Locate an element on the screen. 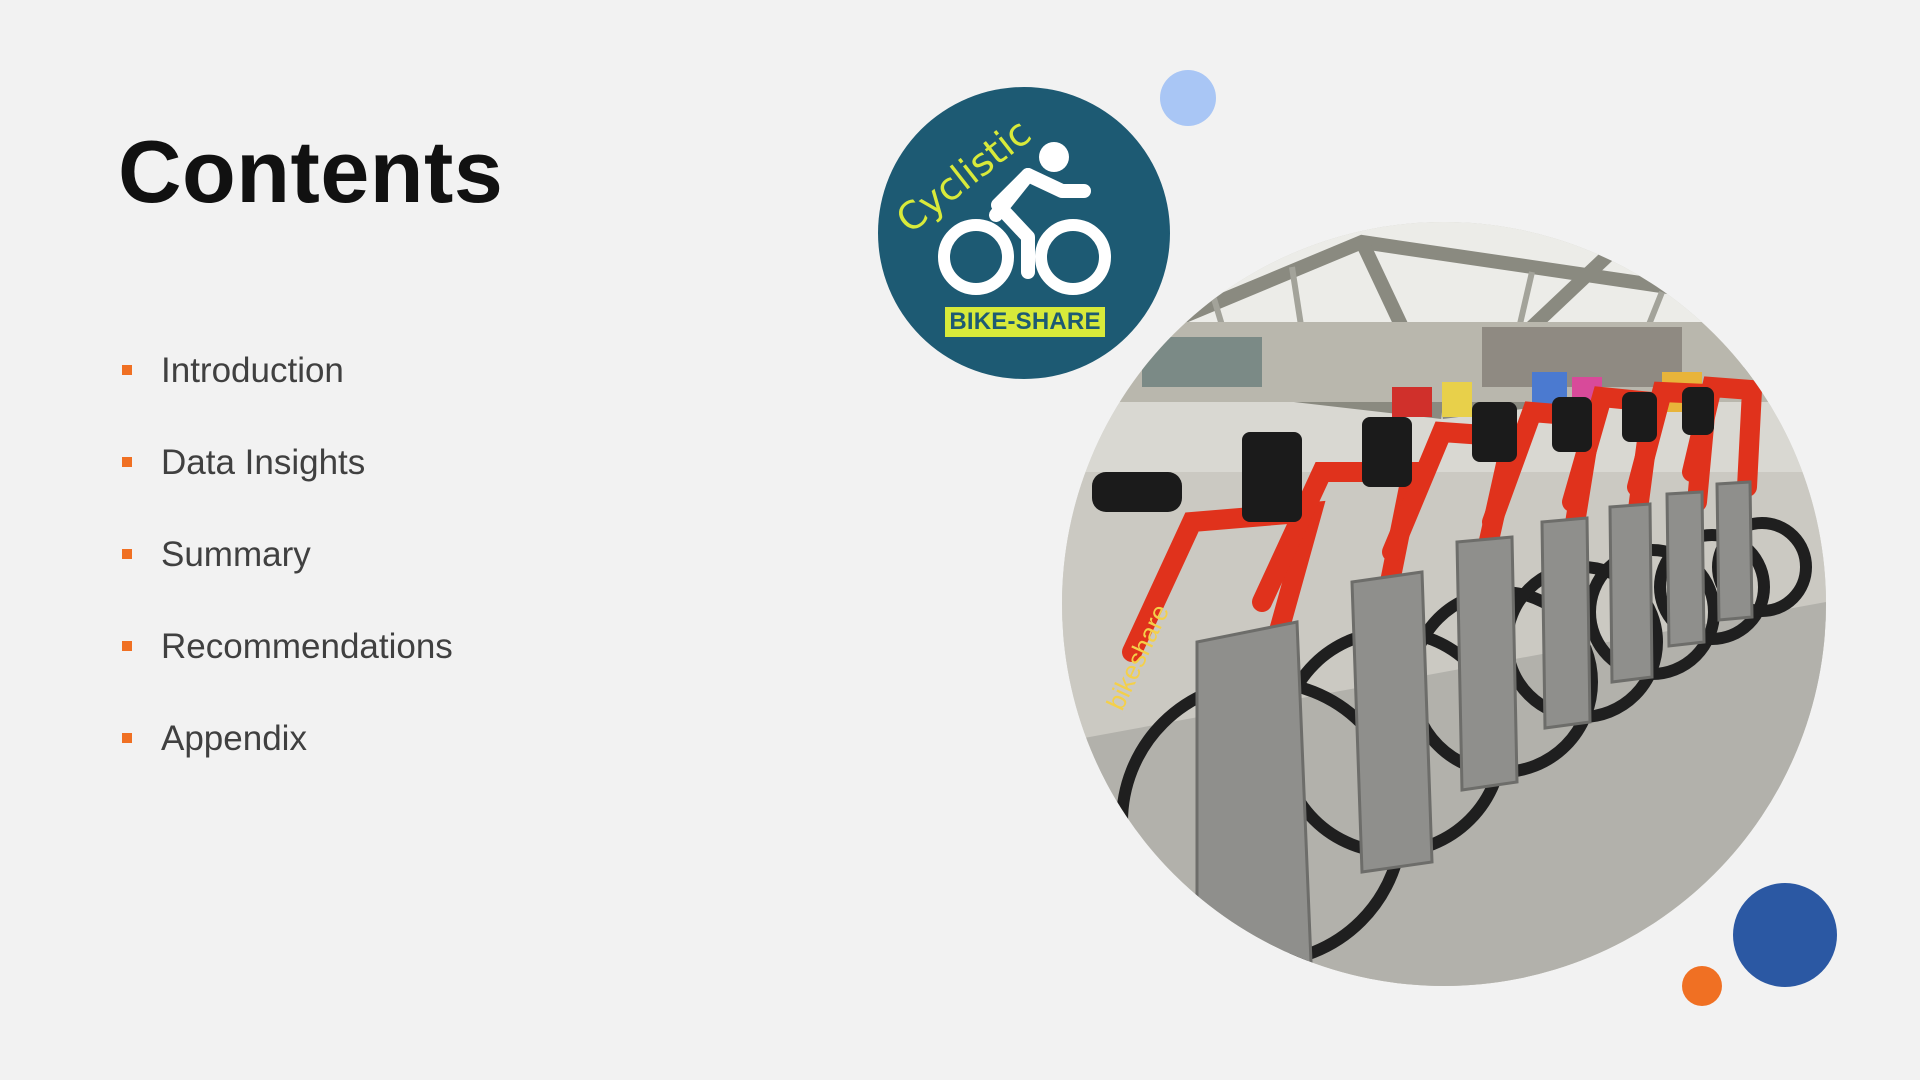 This screenshot has height=1080, width=1920. contents-item-label: Summary is located at coordinates (236, 554).